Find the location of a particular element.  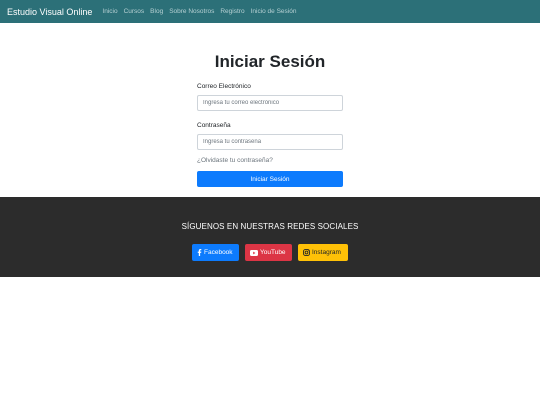

password-group: Contraseña is located at coordinates (270, 136).